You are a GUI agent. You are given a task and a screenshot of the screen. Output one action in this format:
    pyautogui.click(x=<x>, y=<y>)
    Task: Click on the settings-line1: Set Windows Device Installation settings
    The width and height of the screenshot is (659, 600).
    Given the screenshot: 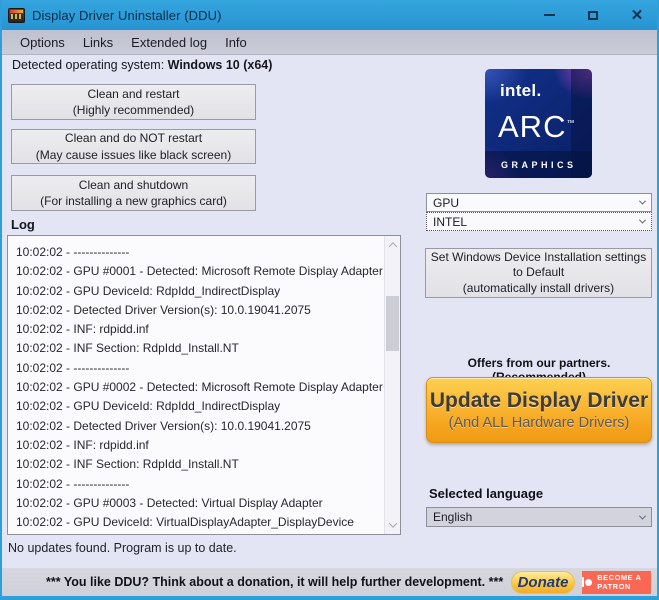 What is the action you would take?
    pyautogui.click(x=538, y=256)
    